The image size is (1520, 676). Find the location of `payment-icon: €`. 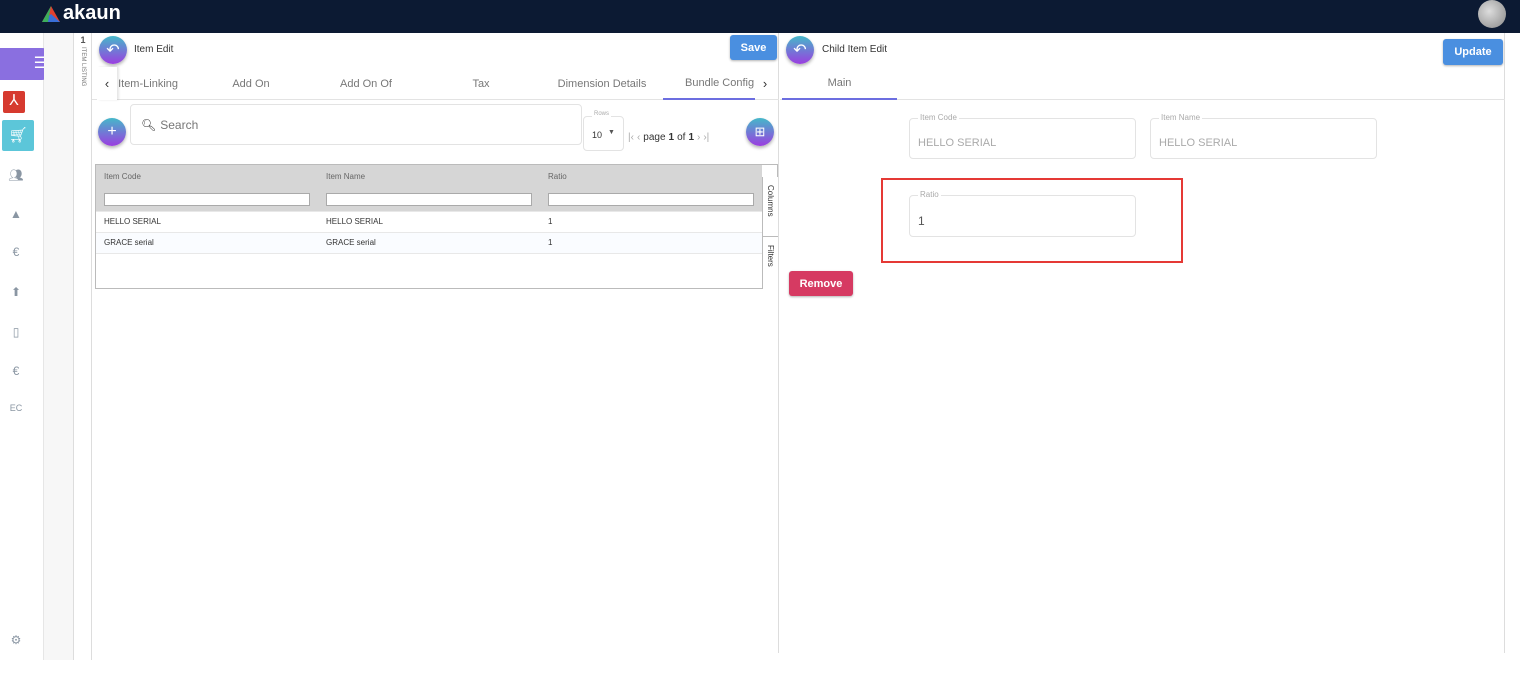

payment-icon: € is located at coordinates (16, 371).